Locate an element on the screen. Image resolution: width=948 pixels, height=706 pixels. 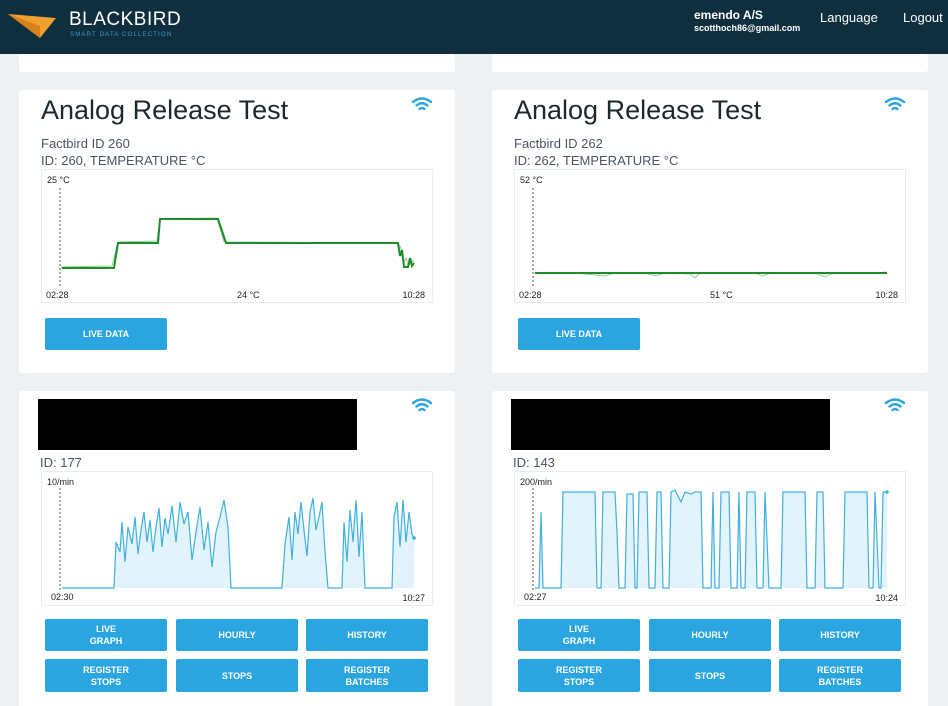
temperature-chart: 52 °C 02:28 51 °C 10:28 is located at coordinates (710, 236).